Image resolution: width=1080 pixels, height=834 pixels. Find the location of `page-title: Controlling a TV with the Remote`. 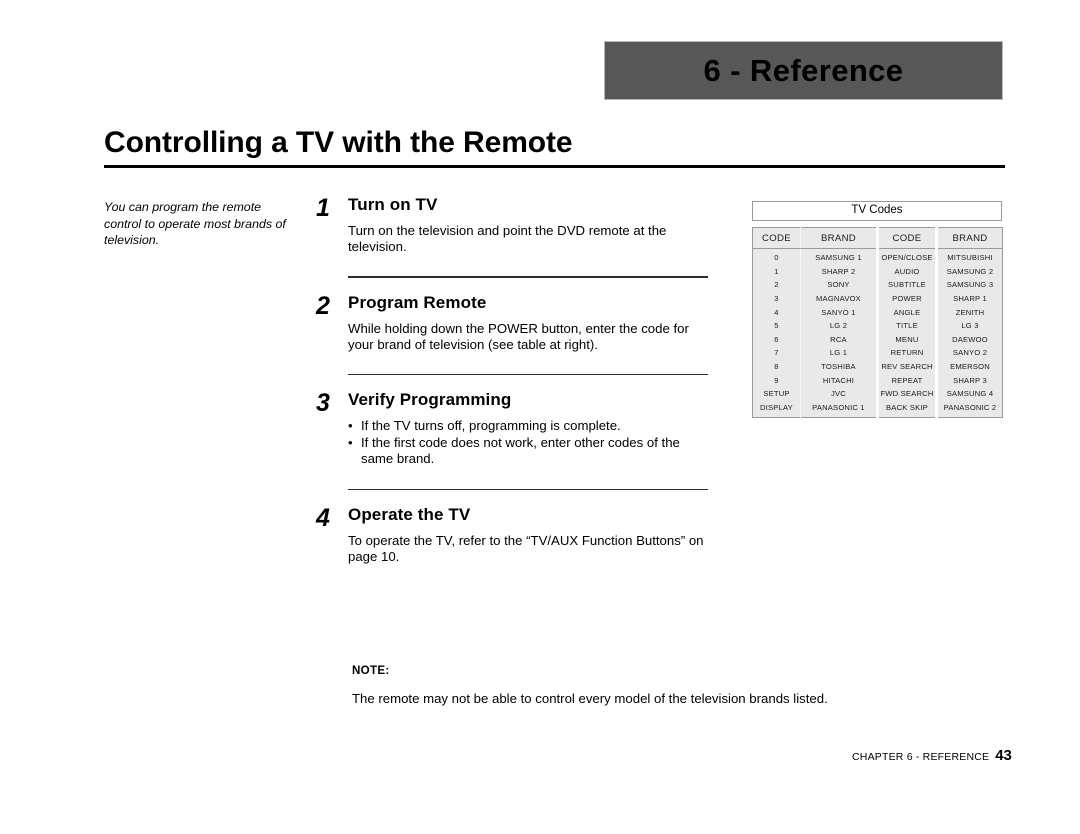

page-title: Controlling a TV with the Remote is located at coordinates (338, 142).